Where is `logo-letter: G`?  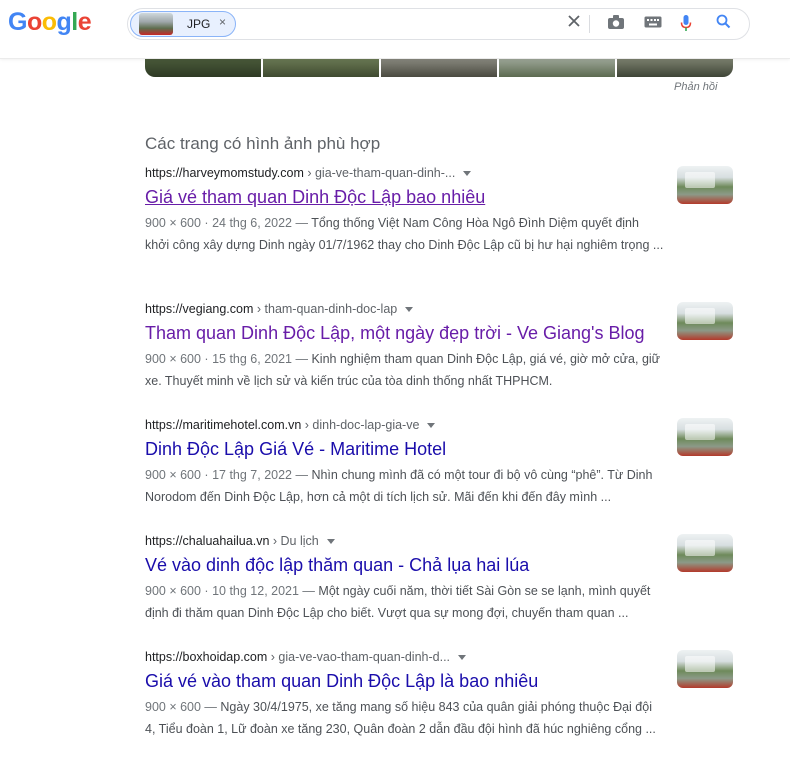 logo-letter: G is located at coordinates (17, 22).